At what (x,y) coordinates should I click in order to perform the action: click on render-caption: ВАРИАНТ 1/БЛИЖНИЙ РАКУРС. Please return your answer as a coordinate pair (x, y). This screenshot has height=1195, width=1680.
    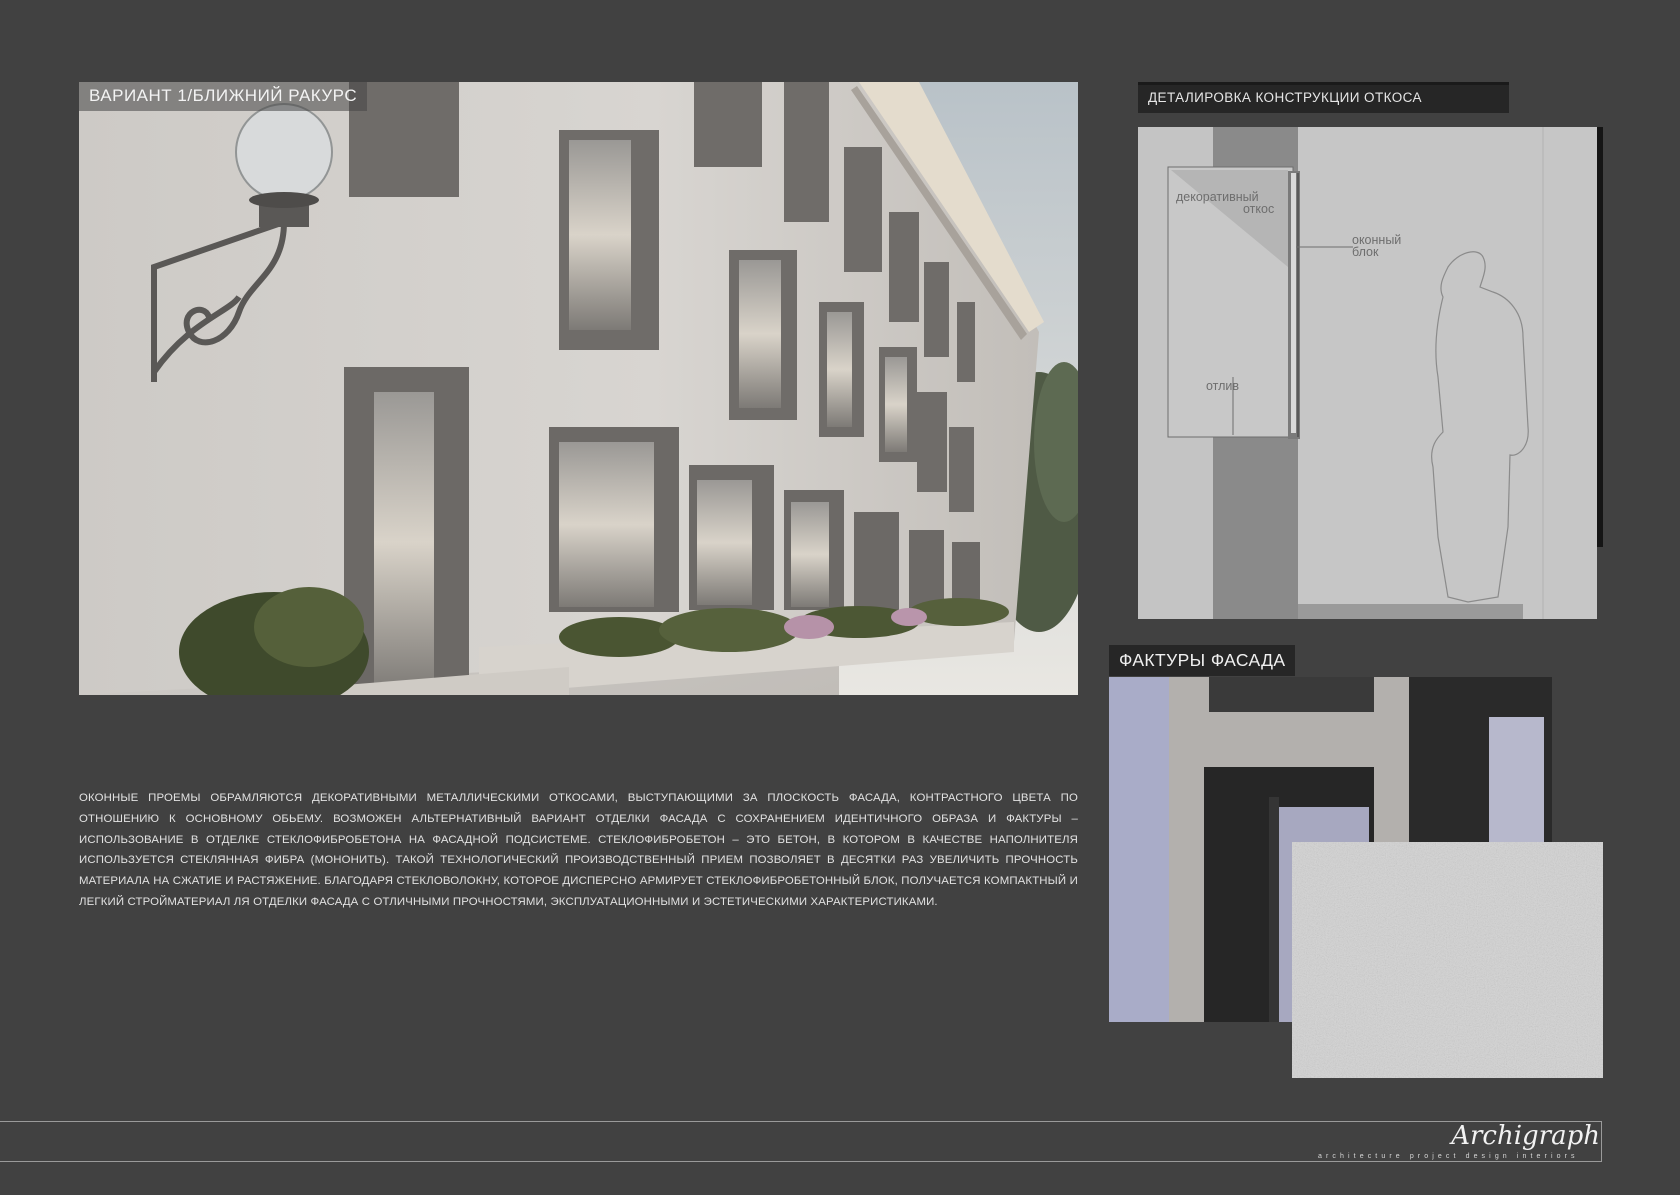
    Looking at the image, I should click on (223, 96).